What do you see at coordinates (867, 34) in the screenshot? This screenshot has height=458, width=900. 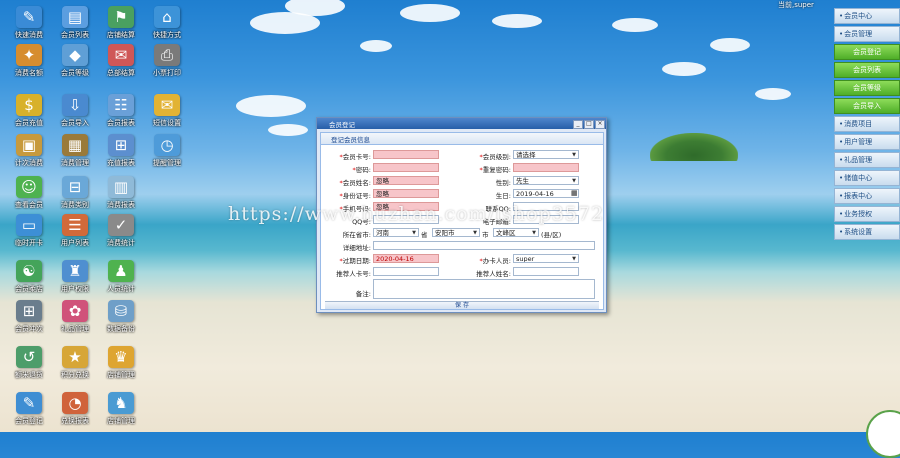 I see `nav-item: • 会员管理` at bounding box center [867, 34].